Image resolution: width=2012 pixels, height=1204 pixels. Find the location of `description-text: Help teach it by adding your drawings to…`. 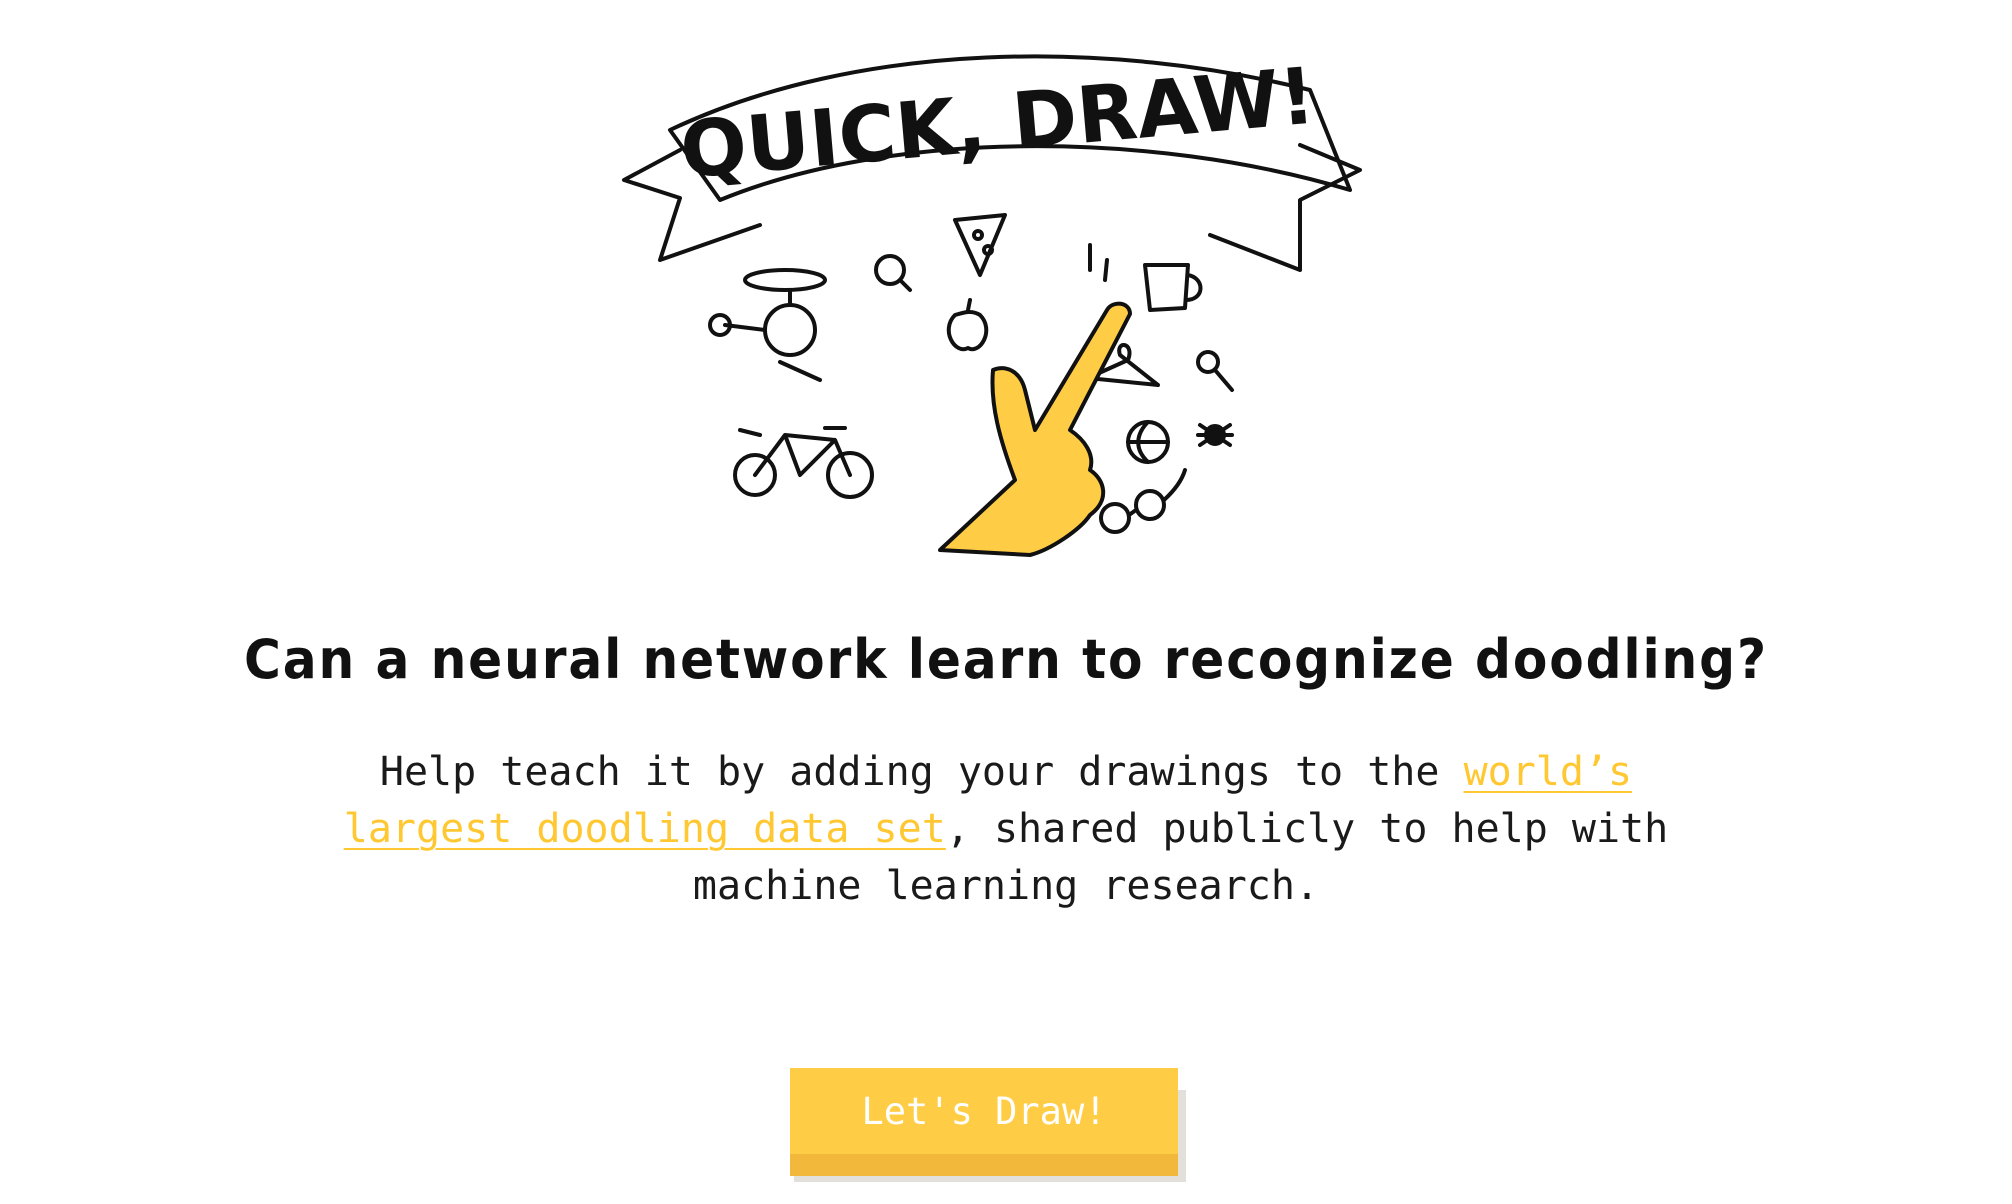

description-text: Help teach it by adding your drawings to… is located at coordinates (921, 772).